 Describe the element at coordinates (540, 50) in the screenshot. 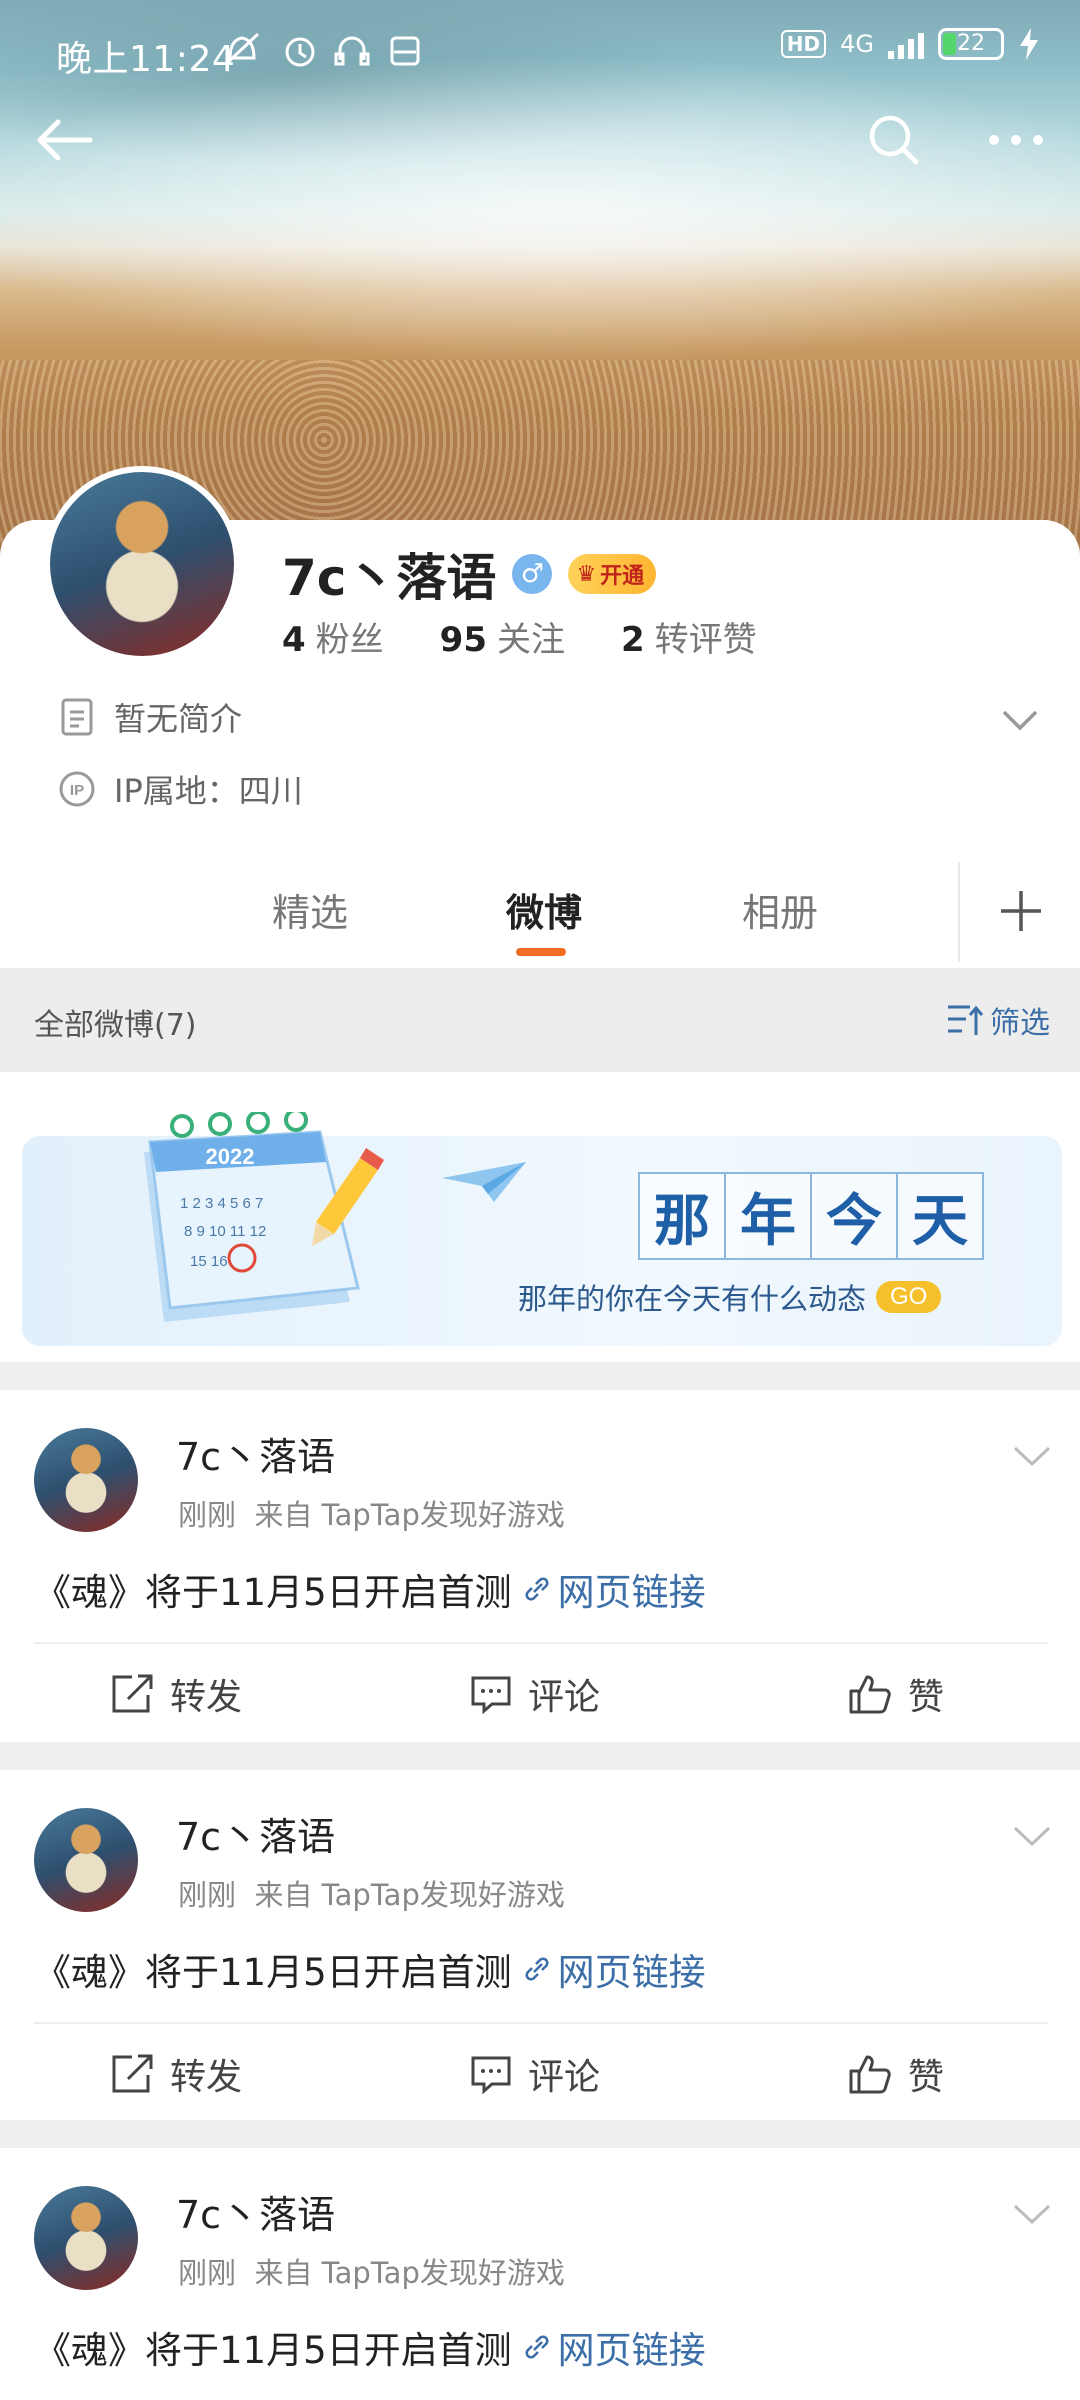

I see `status-bar: 晚上11:24 HD 4G 22` at that location.